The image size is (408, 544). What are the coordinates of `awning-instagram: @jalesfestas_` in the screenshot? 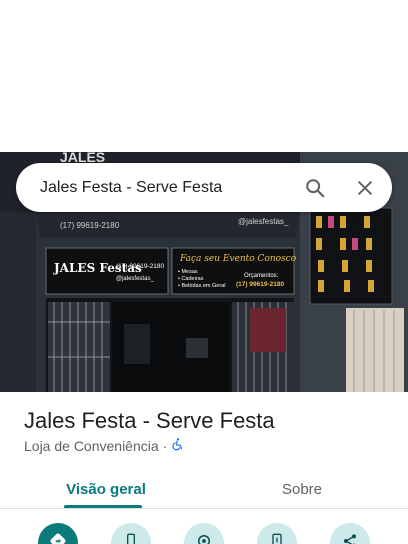 It's located at (263, 221).